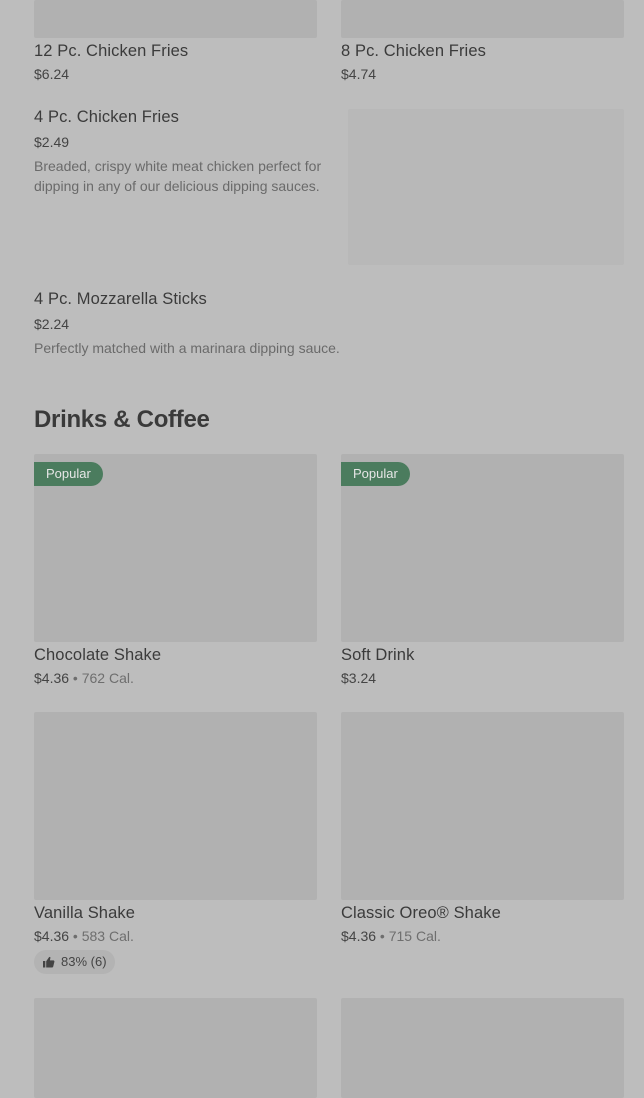  I want to click on item-image-vanilla-shake, so click(175, 806).